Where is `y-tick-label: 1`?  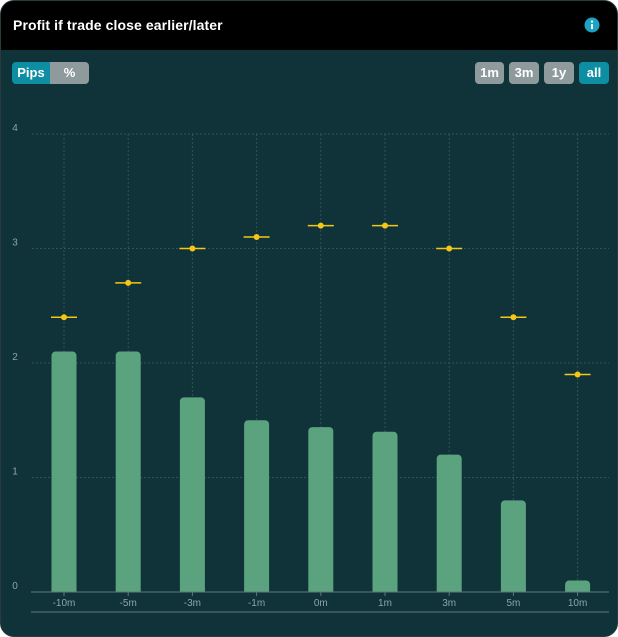
y-tick-label: 1 is located at coordinates (15, 472).